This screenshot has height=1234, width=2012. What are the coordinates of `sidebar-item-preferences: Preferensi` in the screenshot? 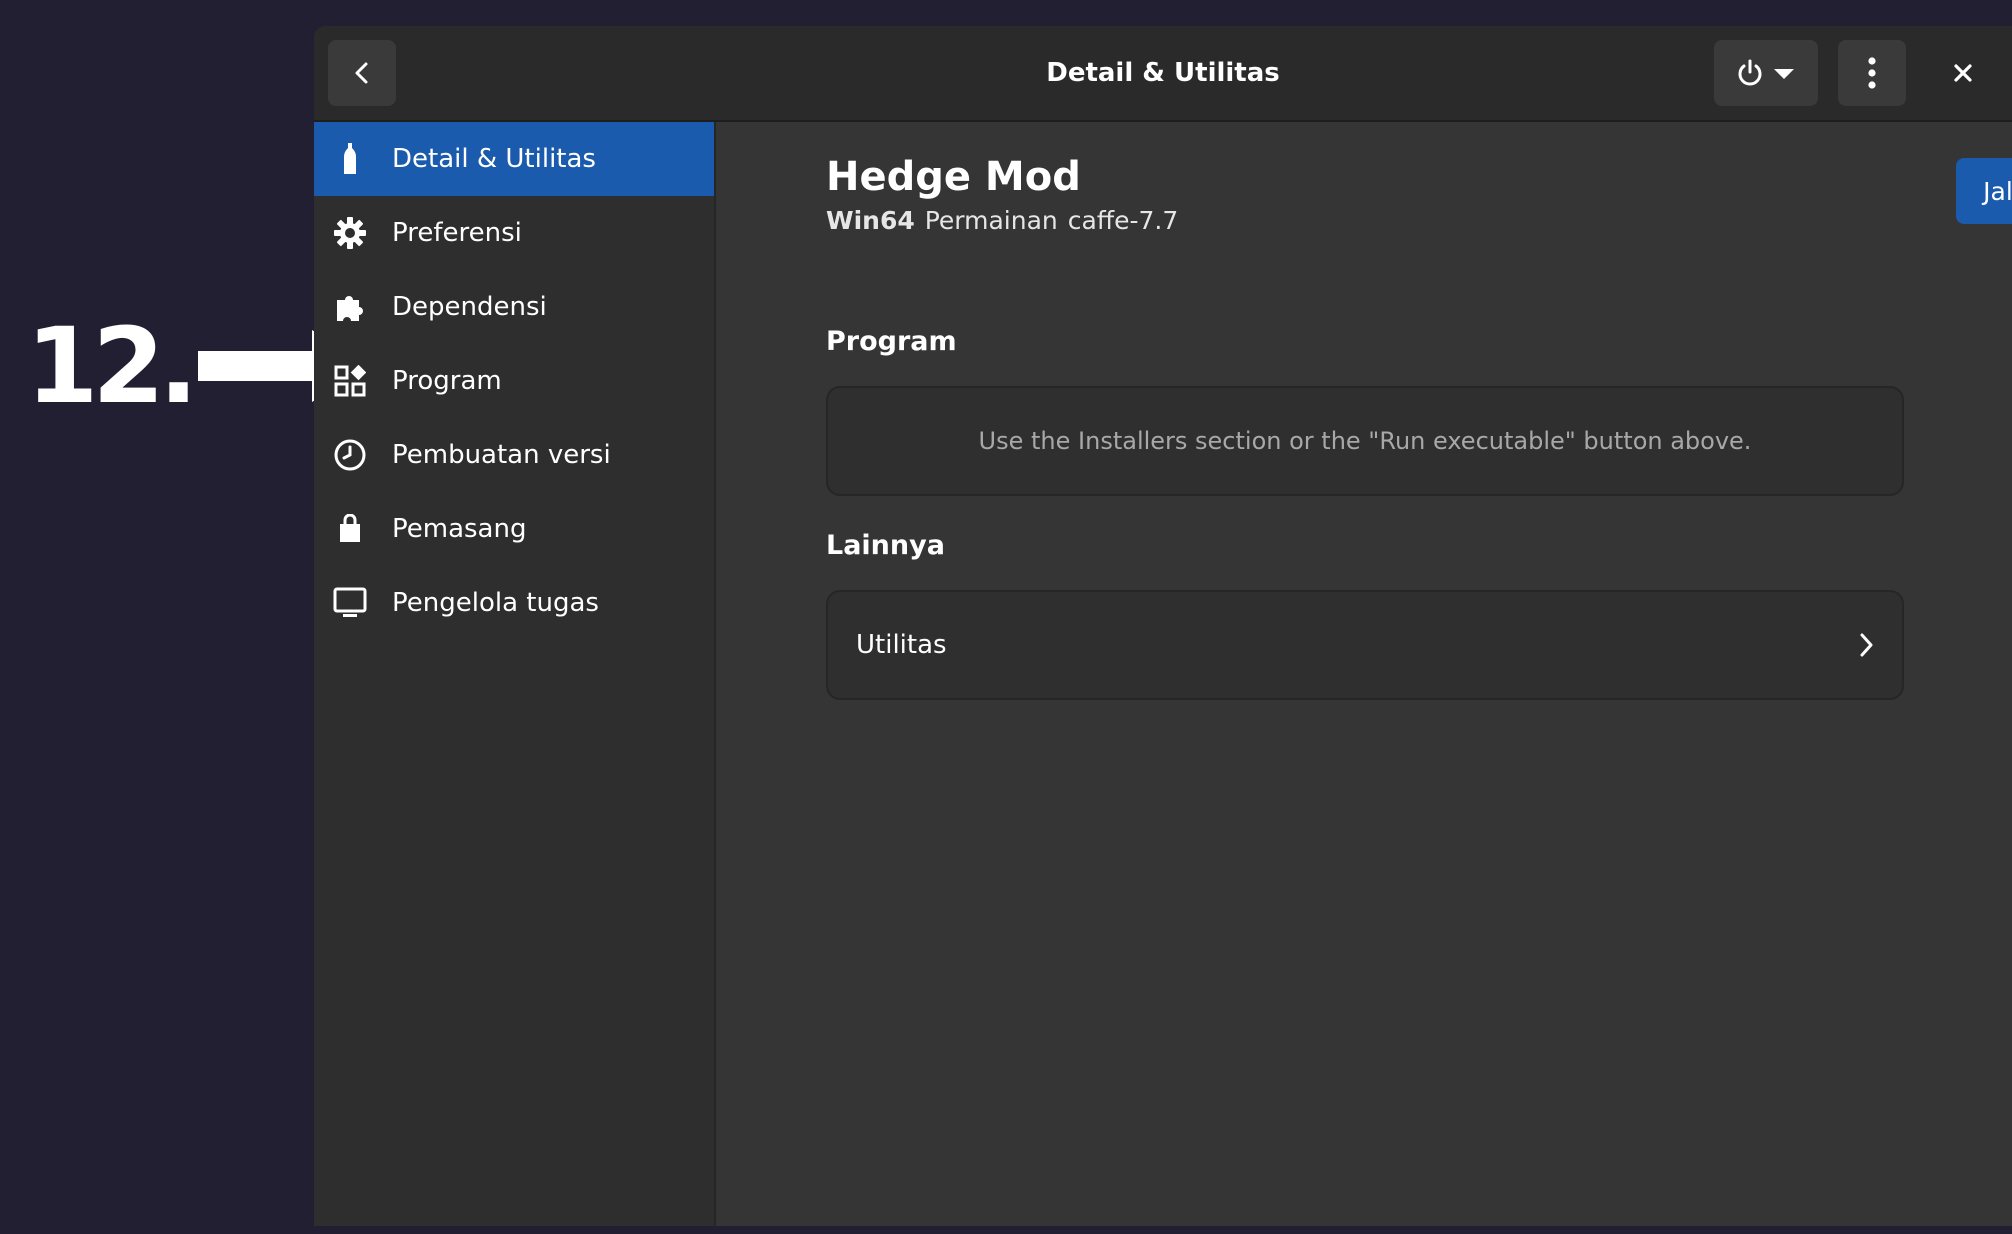 It's located at (514, 233).